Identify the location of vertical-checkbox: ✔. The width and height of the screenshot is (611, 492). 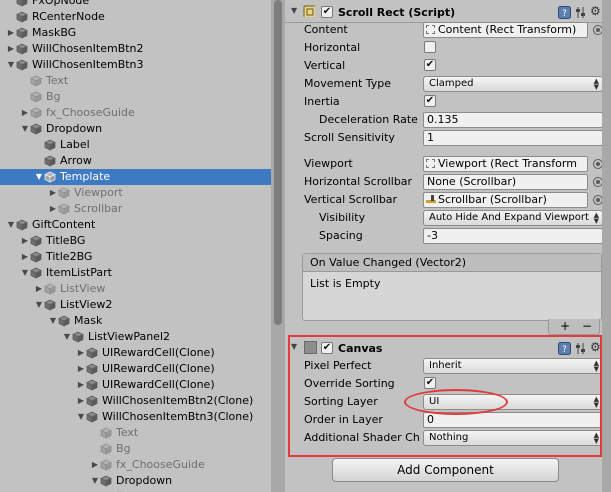
(430, 65).